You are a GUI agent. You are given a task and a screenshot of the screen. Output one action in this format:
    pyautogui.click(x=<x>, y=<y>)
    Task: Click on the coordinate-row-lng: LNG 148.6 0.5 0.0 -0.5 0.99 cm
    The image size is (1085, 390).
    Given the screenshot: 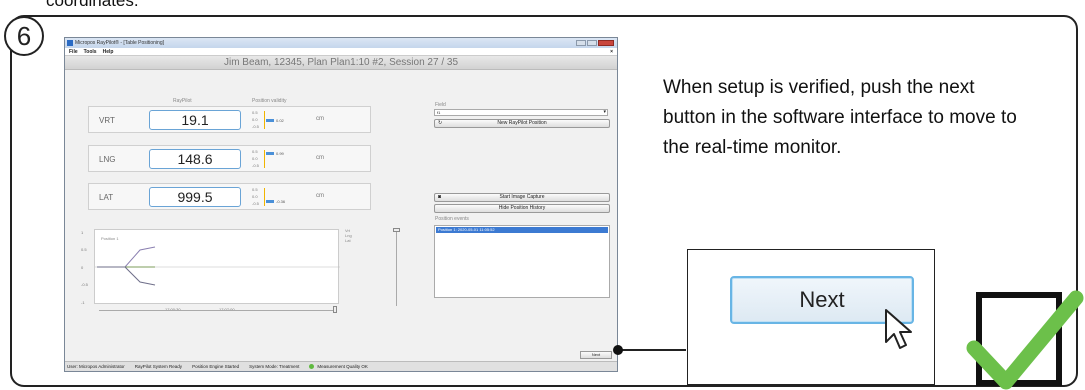 What is the action you would take?
    pyautogui.click(x=229, y=158)
    